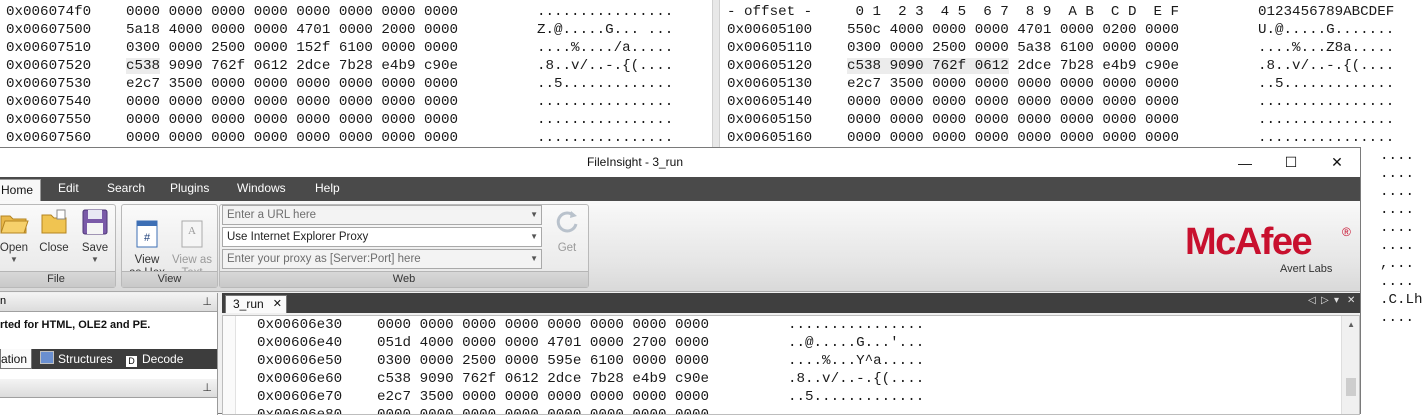 The width and height of the screenshot is (1425, 415). Describe the element at coordinates (76, 359) in the screenshot. I see `tab-structures: Structures` at that location.